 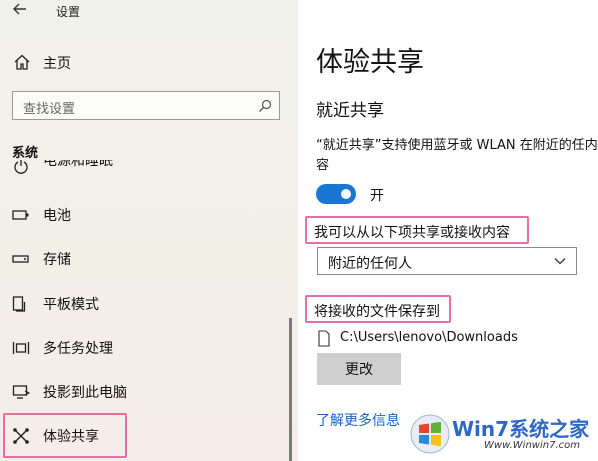 What do you see at coordinates (290, 389) in the screenshot?
I see `sidebar-scrollbar` at bounding box center [290, 389].